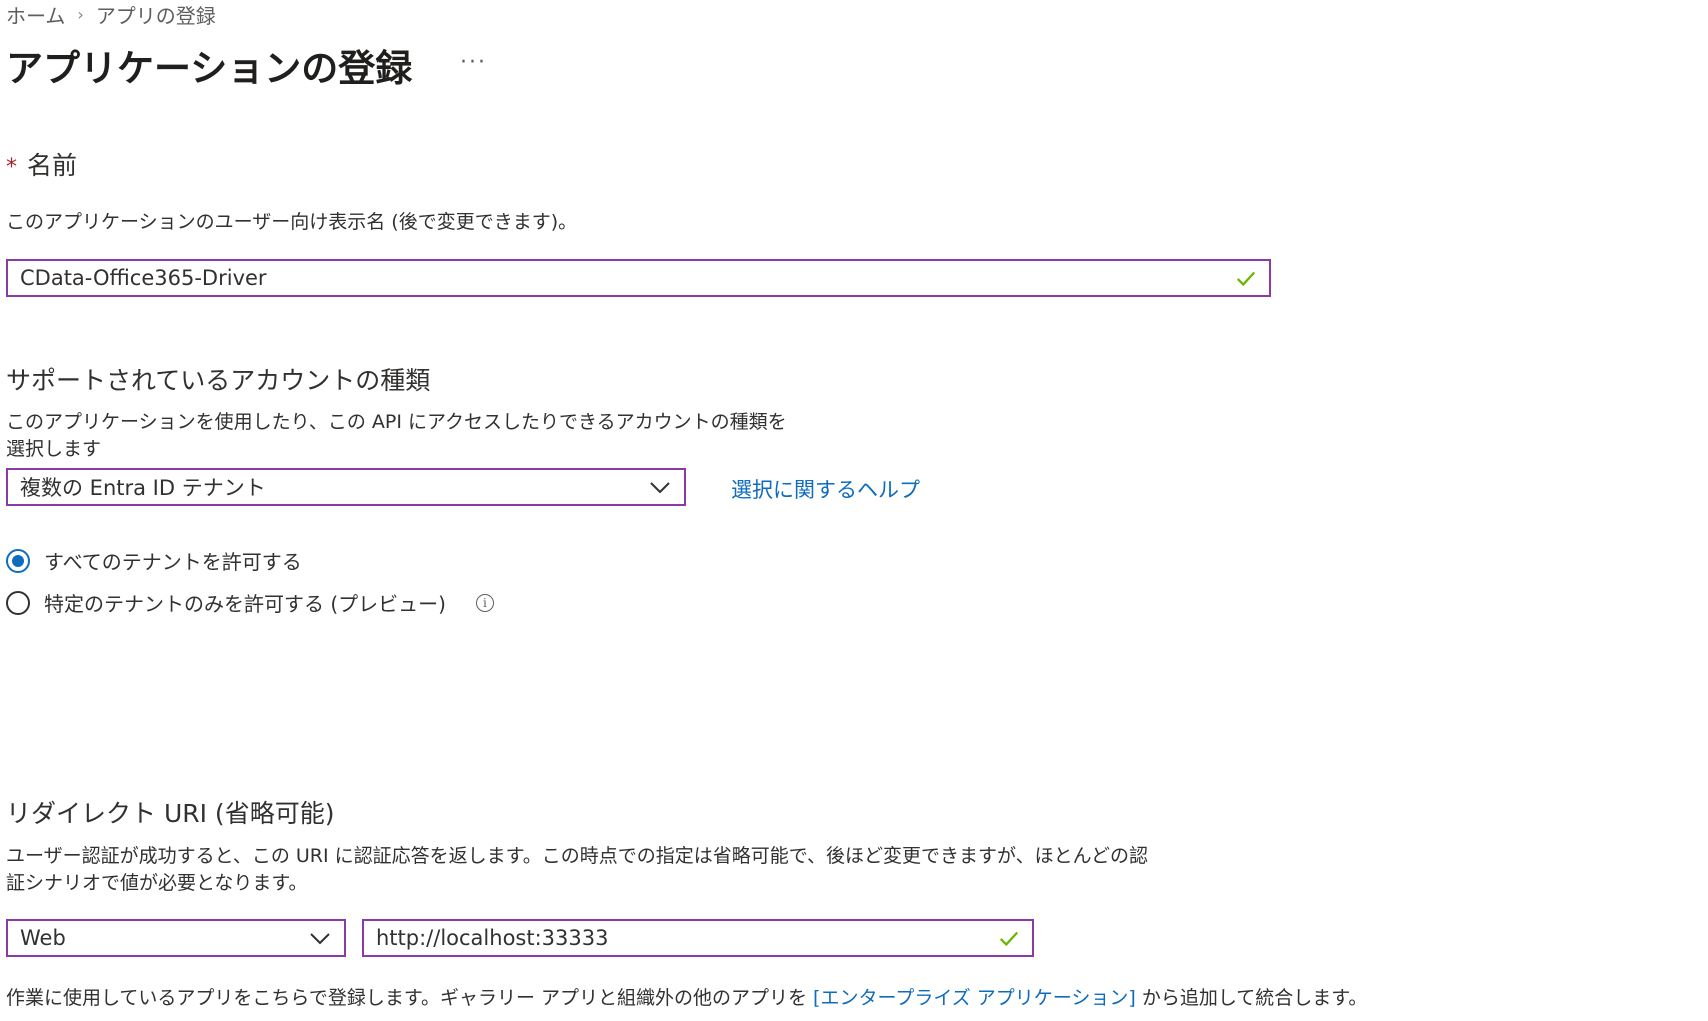 This screenshot has width=1708, height=1021. What do you see at coordinates (52, 165) in the screenshot?
I see `name-label-text: 名前` at bounding box center [52, 165].